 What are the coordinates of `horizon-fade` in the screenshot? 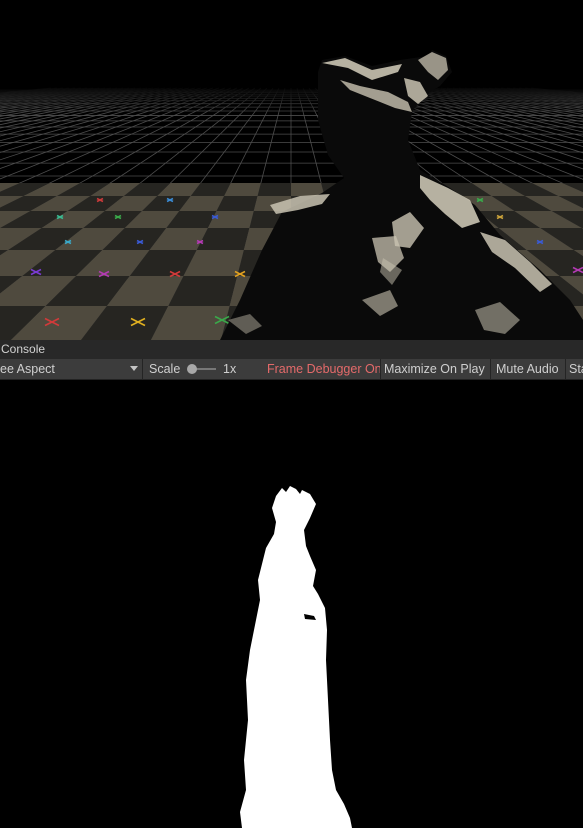 It's located at (291, 100).